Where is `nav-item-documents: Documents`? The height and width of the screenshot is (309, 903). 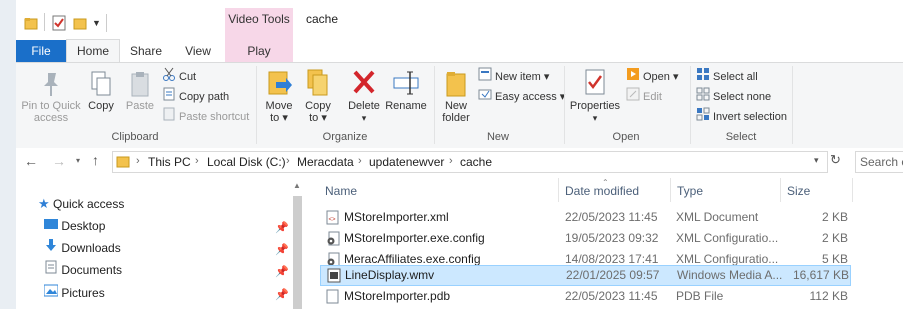 nav-item-documents: Documents is located at coordinates (83, 270).